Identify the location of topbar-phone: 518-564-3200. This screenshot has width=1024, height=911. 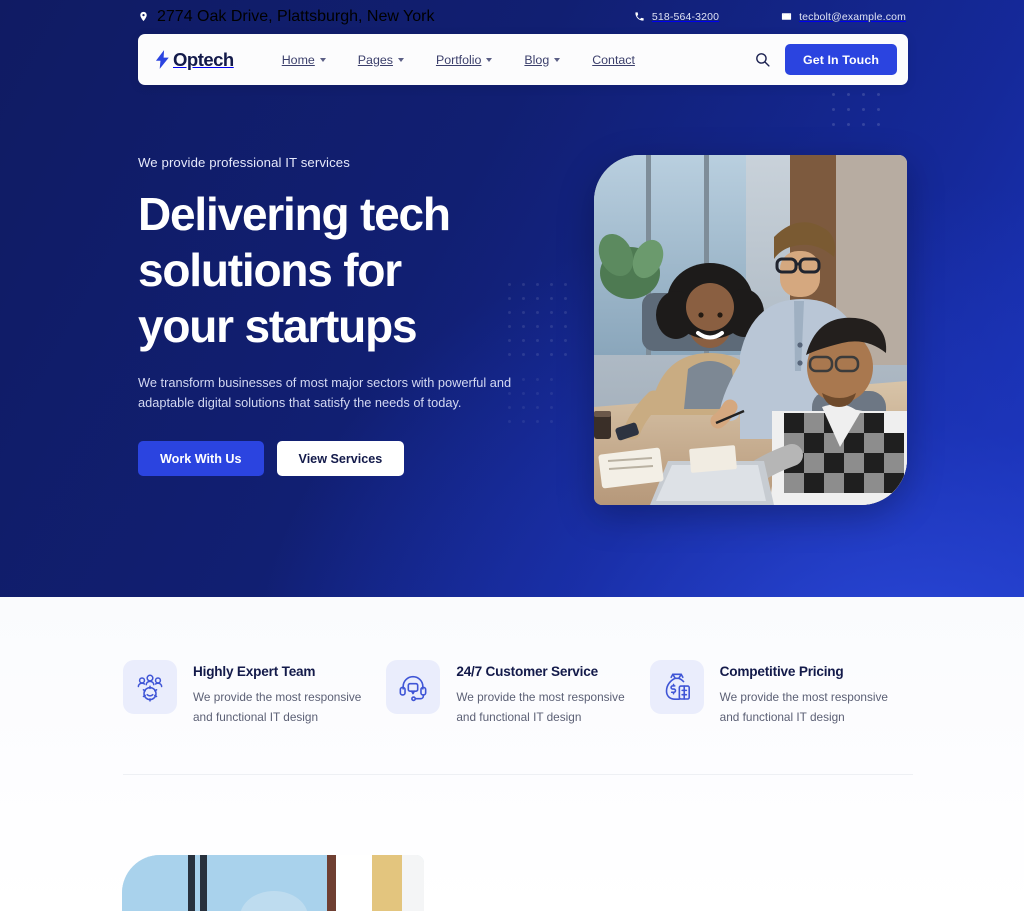
(676, 17).